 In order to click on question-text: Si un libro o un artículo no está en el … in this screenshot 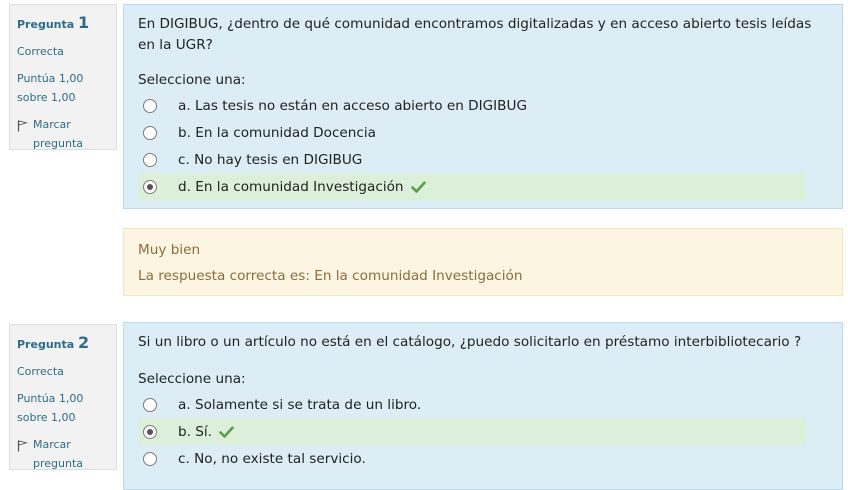, I will do `click(470, 342)`.